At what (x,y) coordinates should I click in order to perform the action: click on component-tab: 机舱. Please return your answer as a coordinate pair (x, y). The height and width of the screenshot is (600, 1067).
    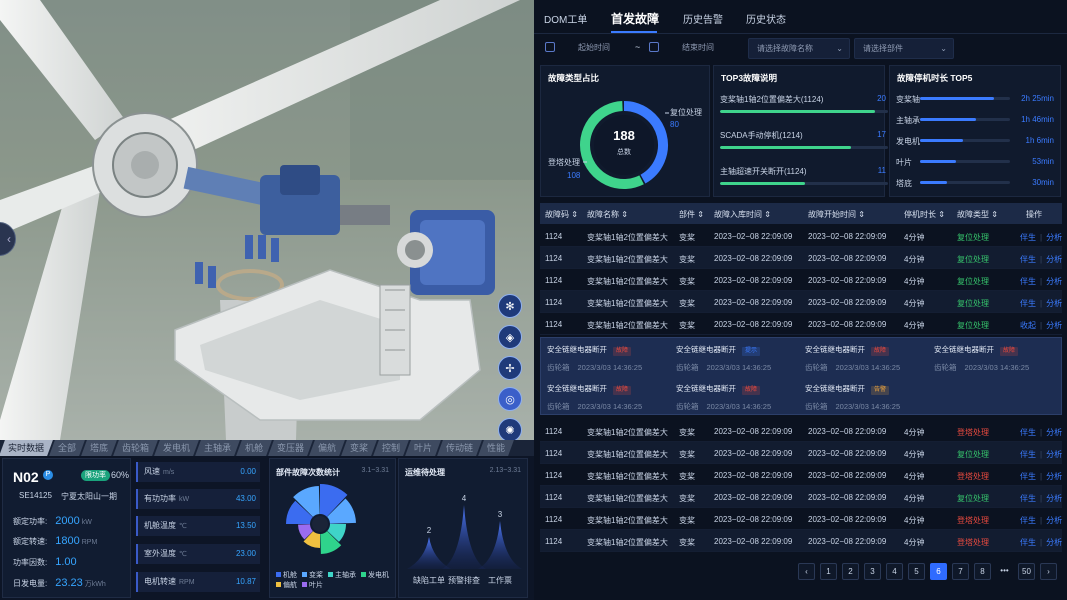
    Looking at the image, I should click on (254, 448).